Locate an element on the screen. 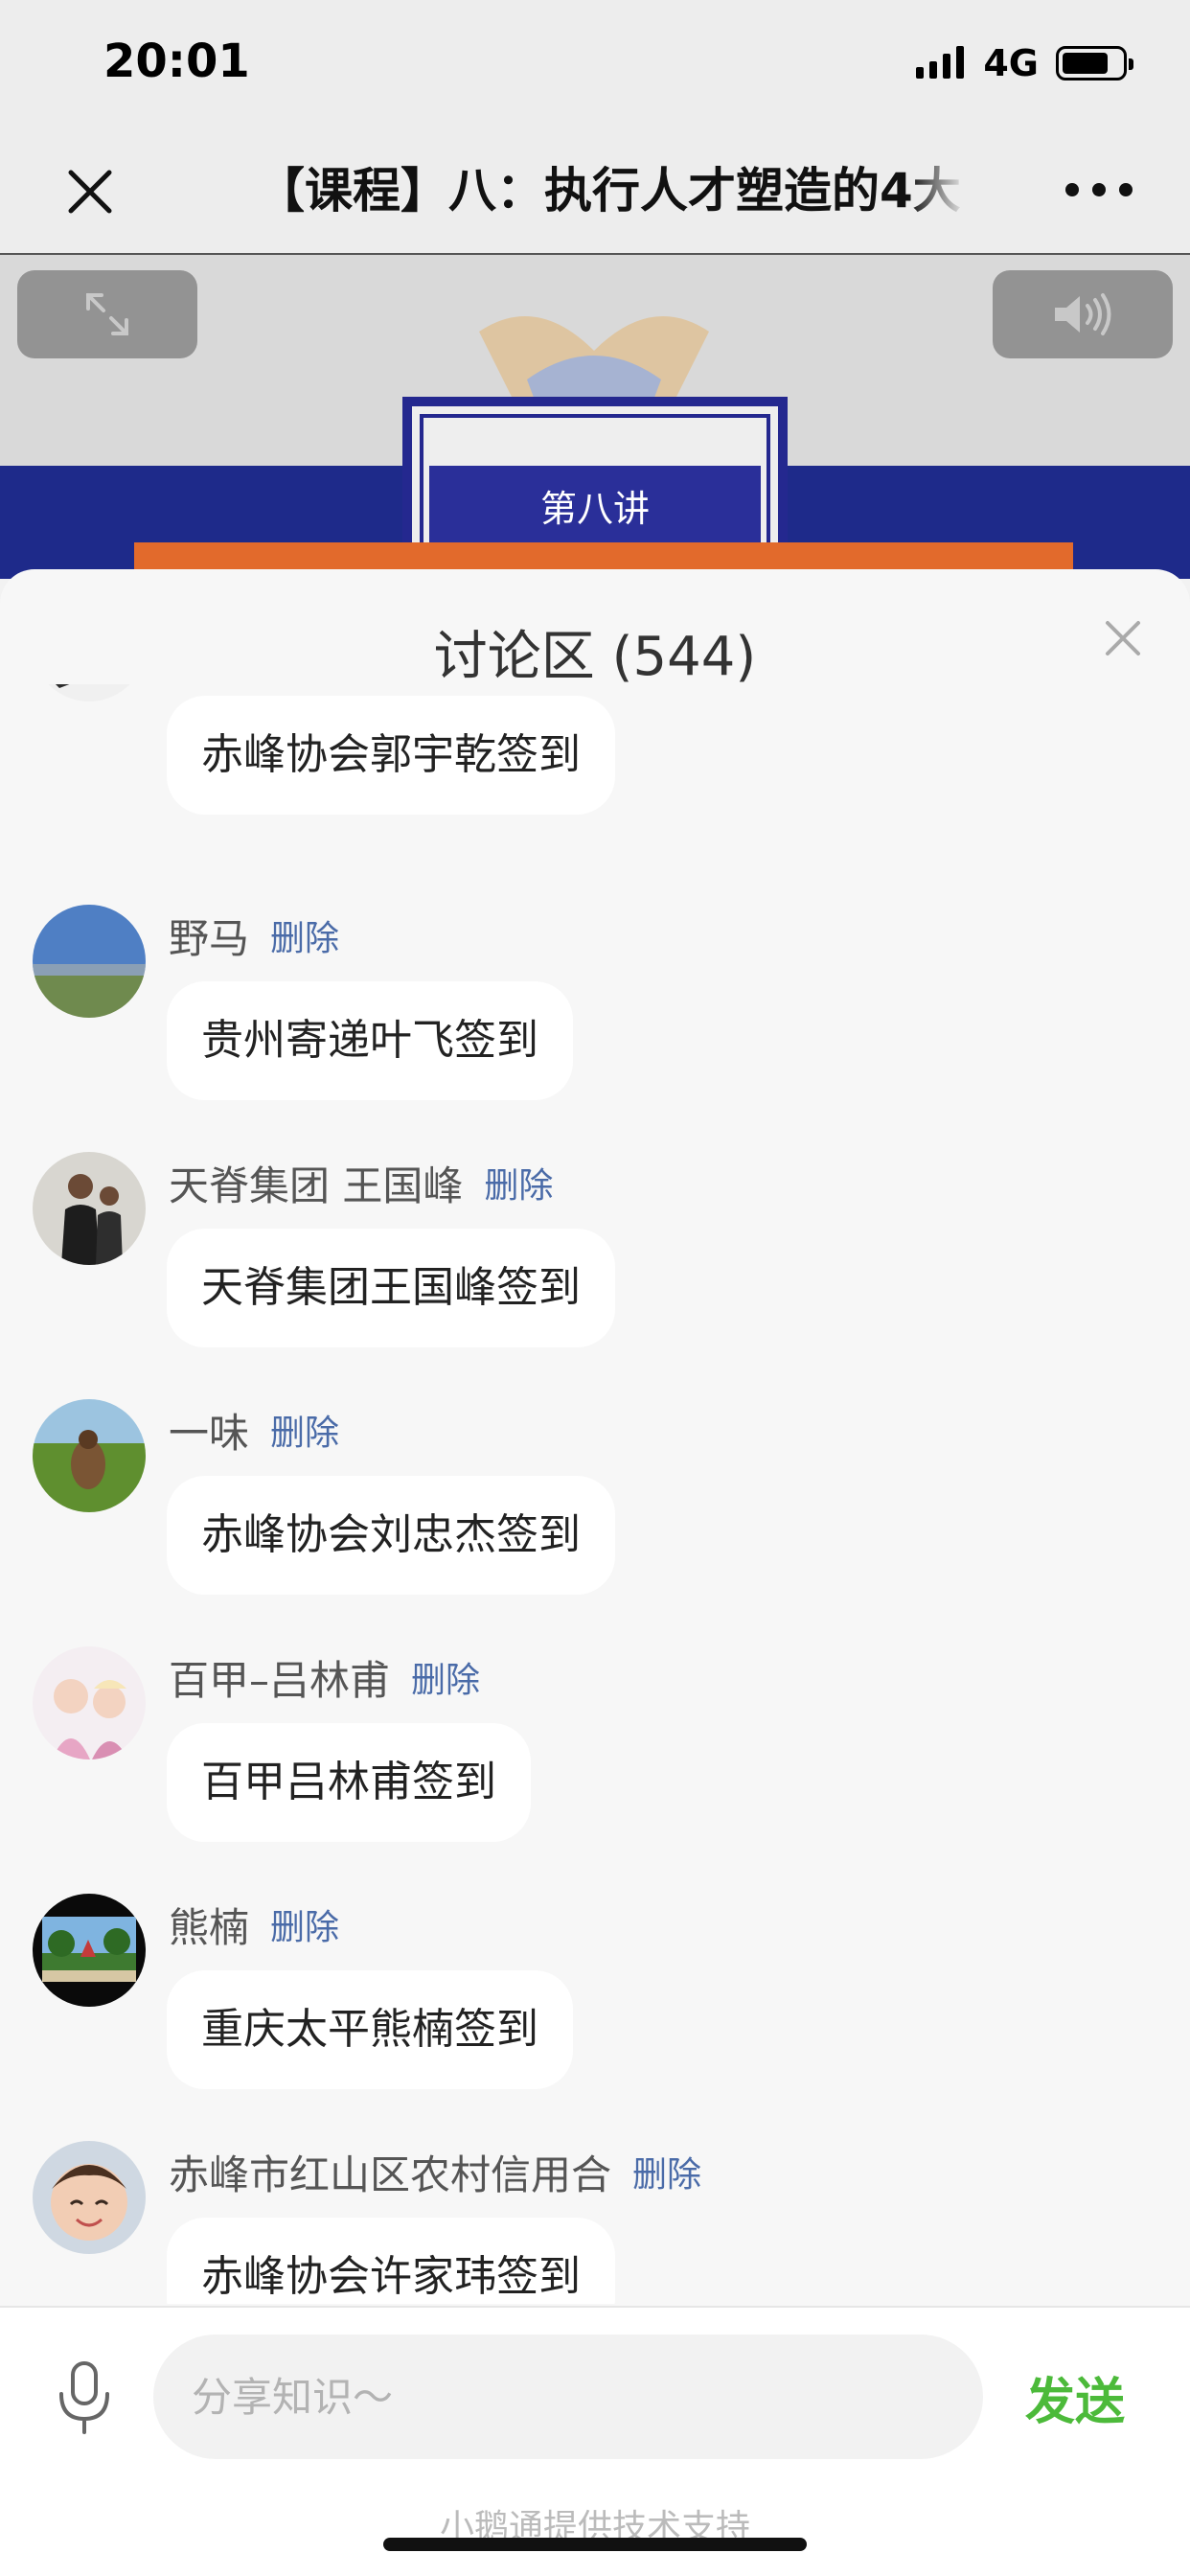 This screenshot has width=1190, height=2576. nav-bar: 【课程】八：执行人才塑造的4大 is located at coordinates (595, 190).